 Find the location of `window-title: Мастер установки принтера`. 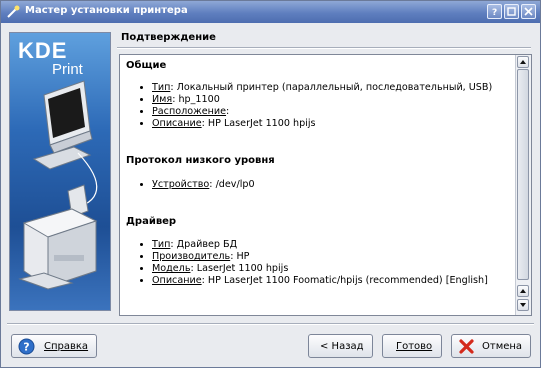

window-title: Мастер установки принтера is located at coordinates (106, 10).